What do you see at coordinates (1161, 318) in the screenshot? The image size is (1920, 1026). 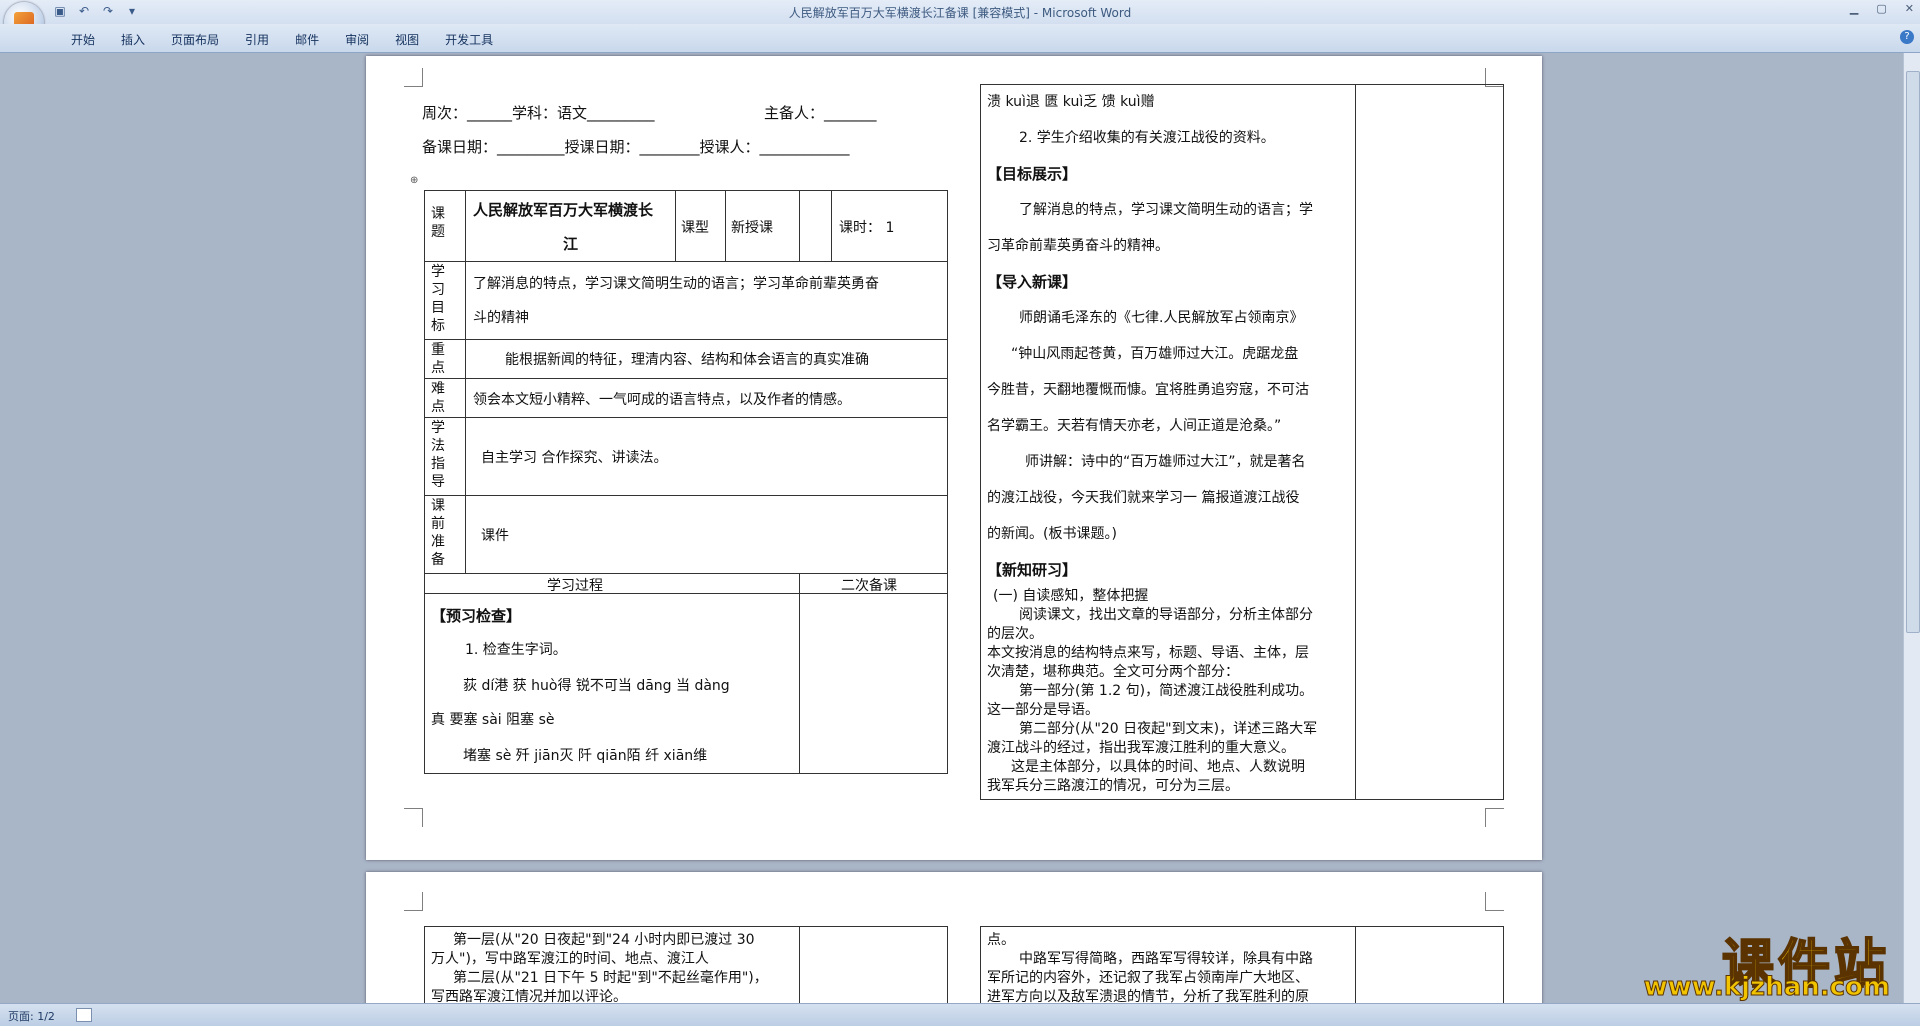 I see `intro-line-1: 师朗诵毛泽东的《七律.人民解放军占领南京》` at bounding box center [1161, 318].